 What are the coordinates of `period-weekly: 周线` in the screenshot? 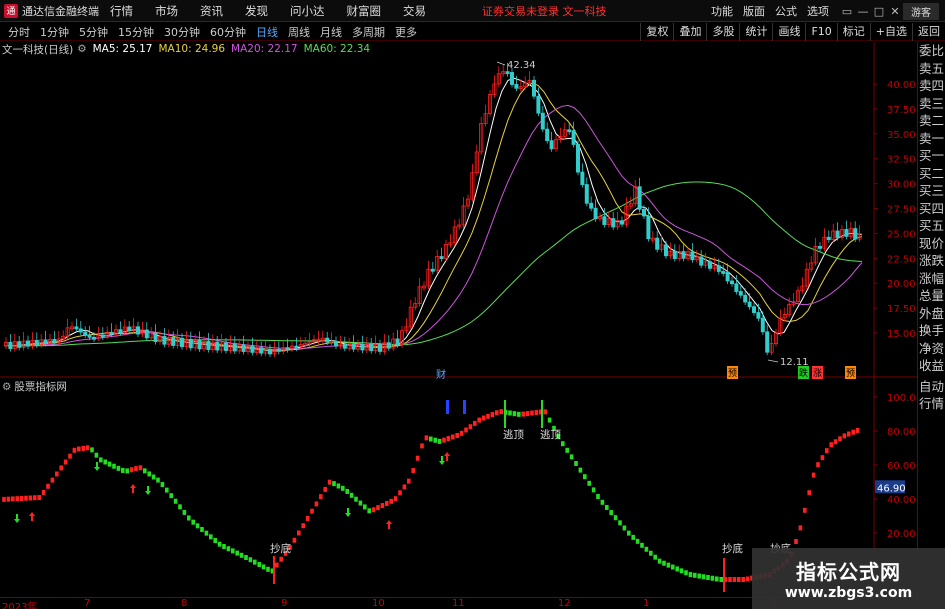 It's located at (299, 32).